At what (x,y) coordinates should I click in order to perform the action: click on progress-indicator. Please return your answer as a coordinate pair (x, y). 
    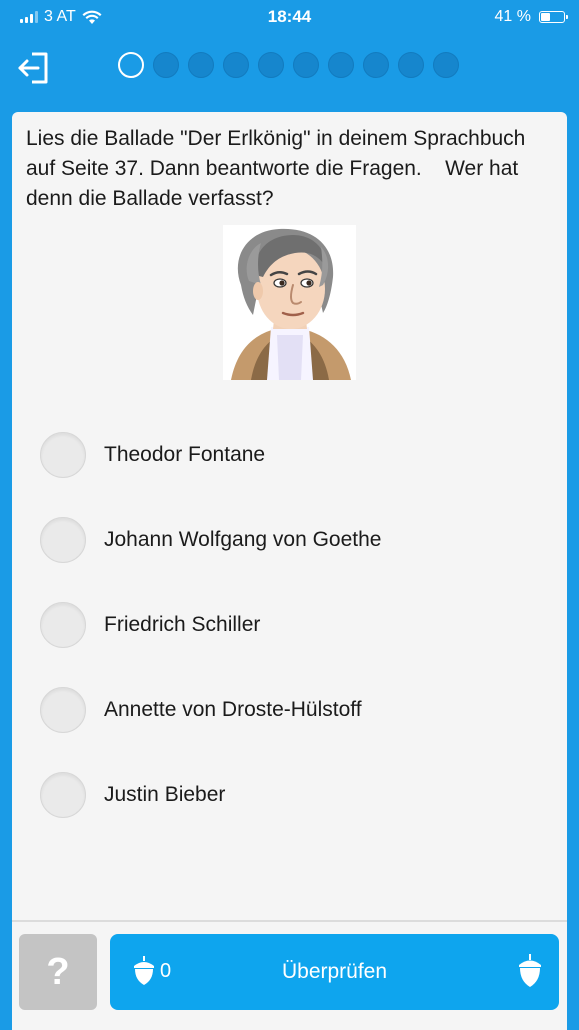
    Looking at the image, I should click on (288, 65).